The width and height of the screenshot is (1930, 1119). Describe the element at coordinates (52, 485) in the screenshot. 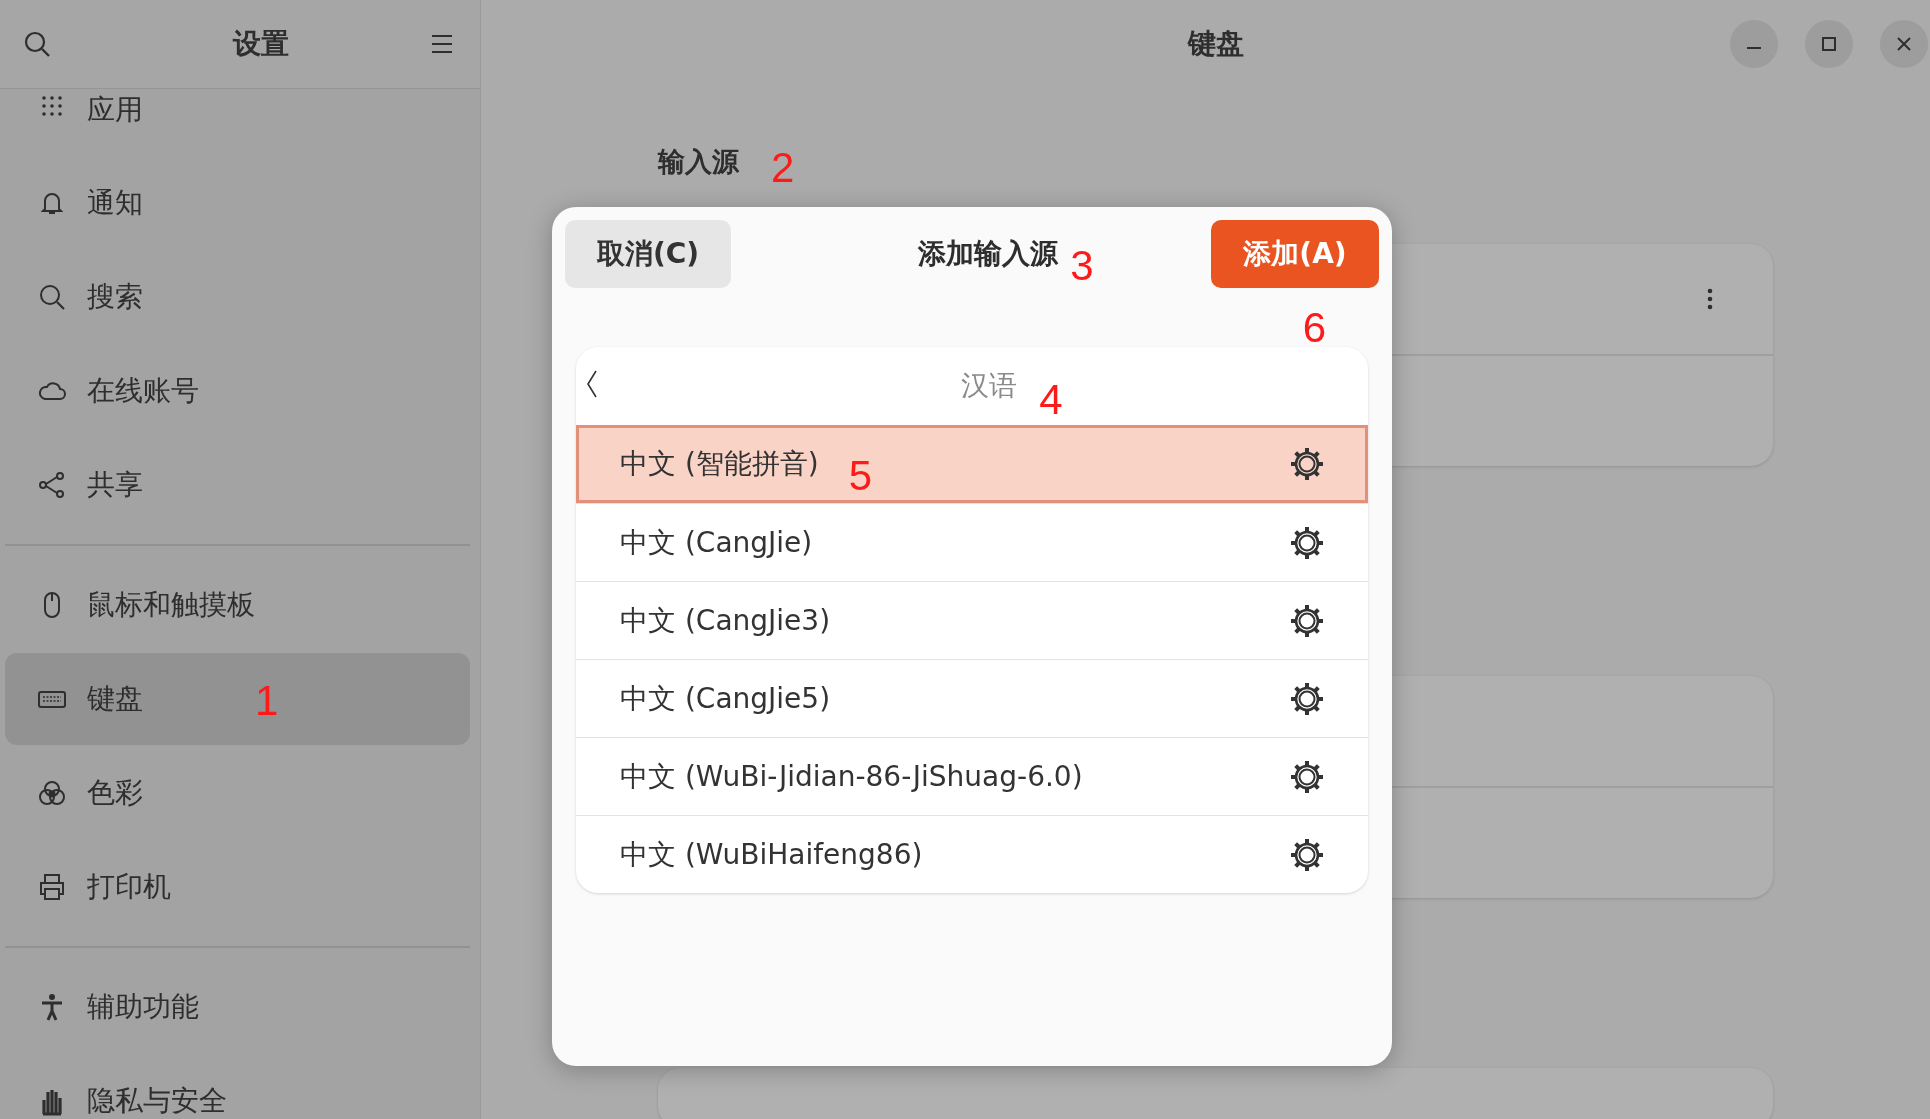

I see `share-icon` at that location.